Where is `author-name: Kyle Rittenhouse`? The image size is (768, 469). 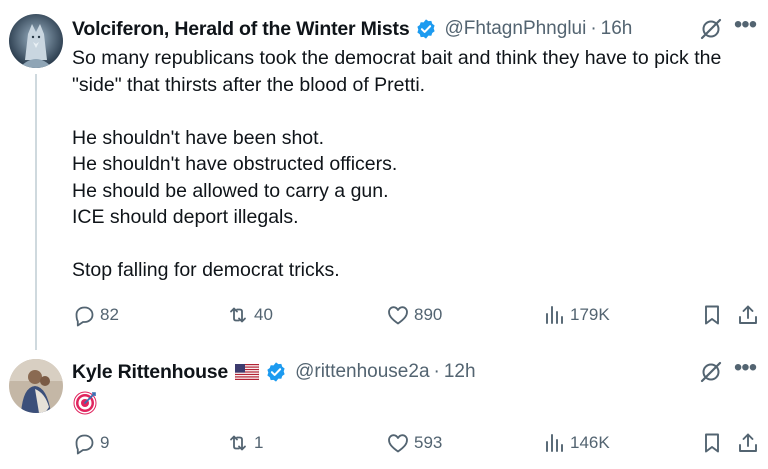
author-name: Kyle Rittenhouse is located at coordinates (150, 372).